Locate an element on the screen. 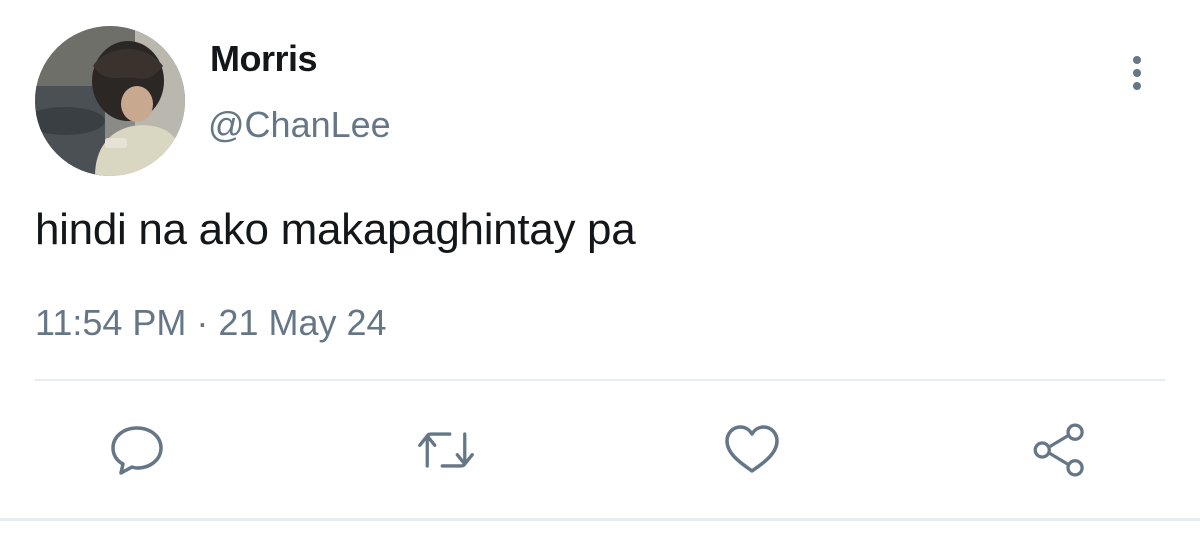 This screenshot has width=1200, height=539. more-options-button is located at coordinates (1138, 73).